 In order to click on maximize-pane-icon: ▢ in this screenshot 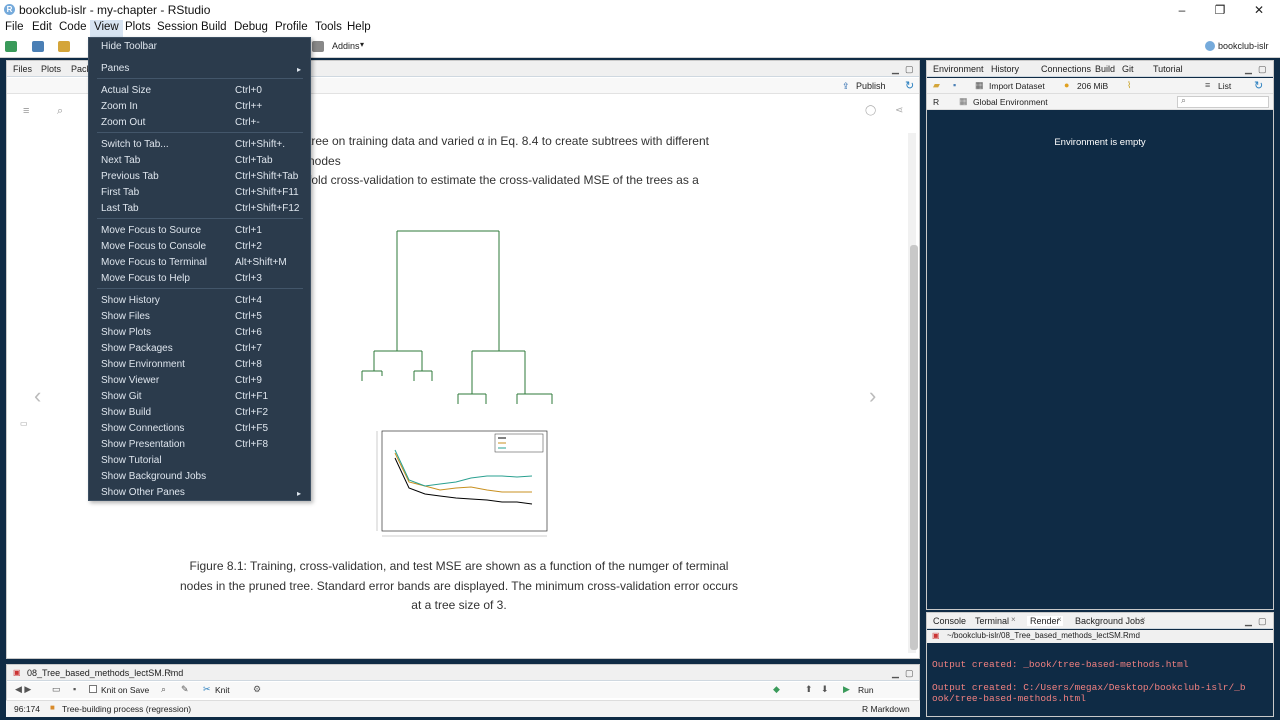, I will do `click(909, 69)`.